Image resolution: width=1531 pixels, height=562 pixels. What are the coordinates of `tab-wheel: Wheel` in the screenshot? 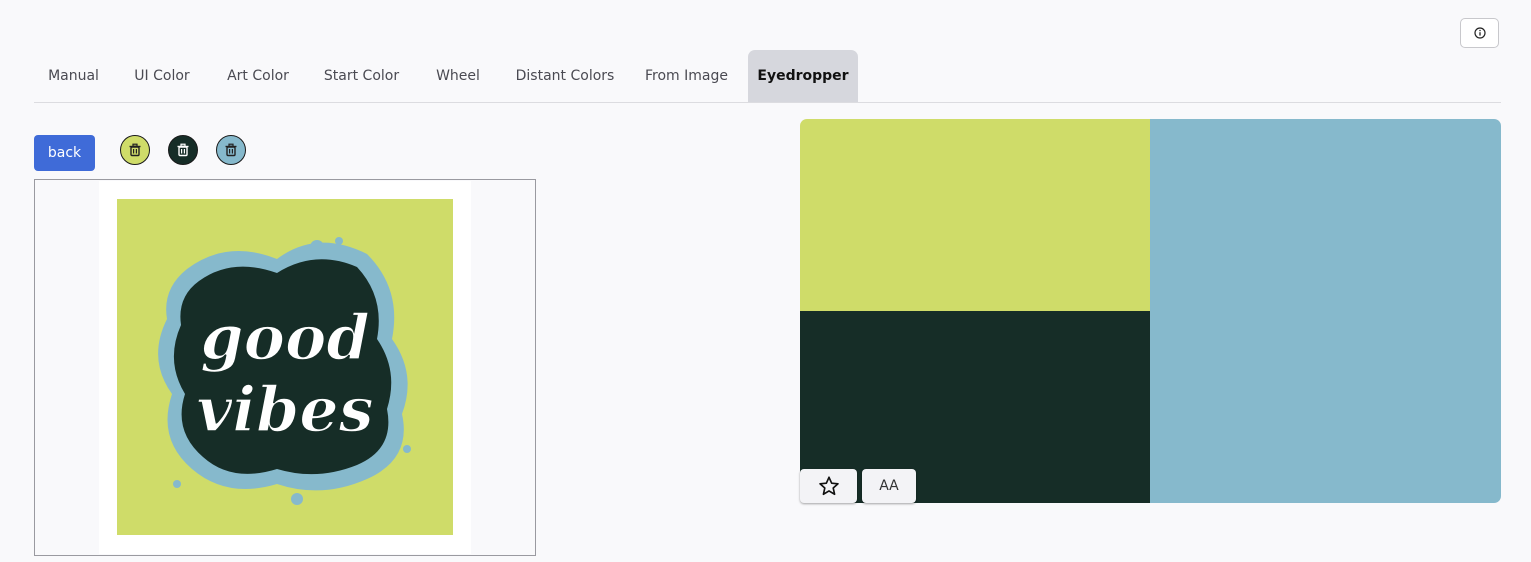 It's located at (458, 76).